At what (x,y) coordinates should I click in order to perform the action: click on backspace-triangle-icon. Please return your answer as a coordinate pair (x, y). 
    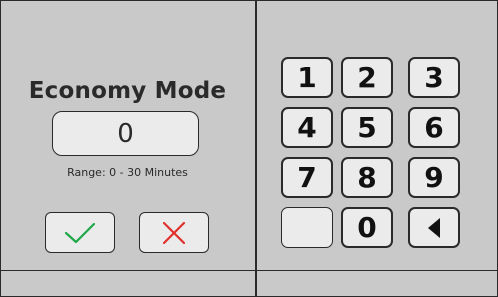
    Looking at the image, I should click on (434, 227).